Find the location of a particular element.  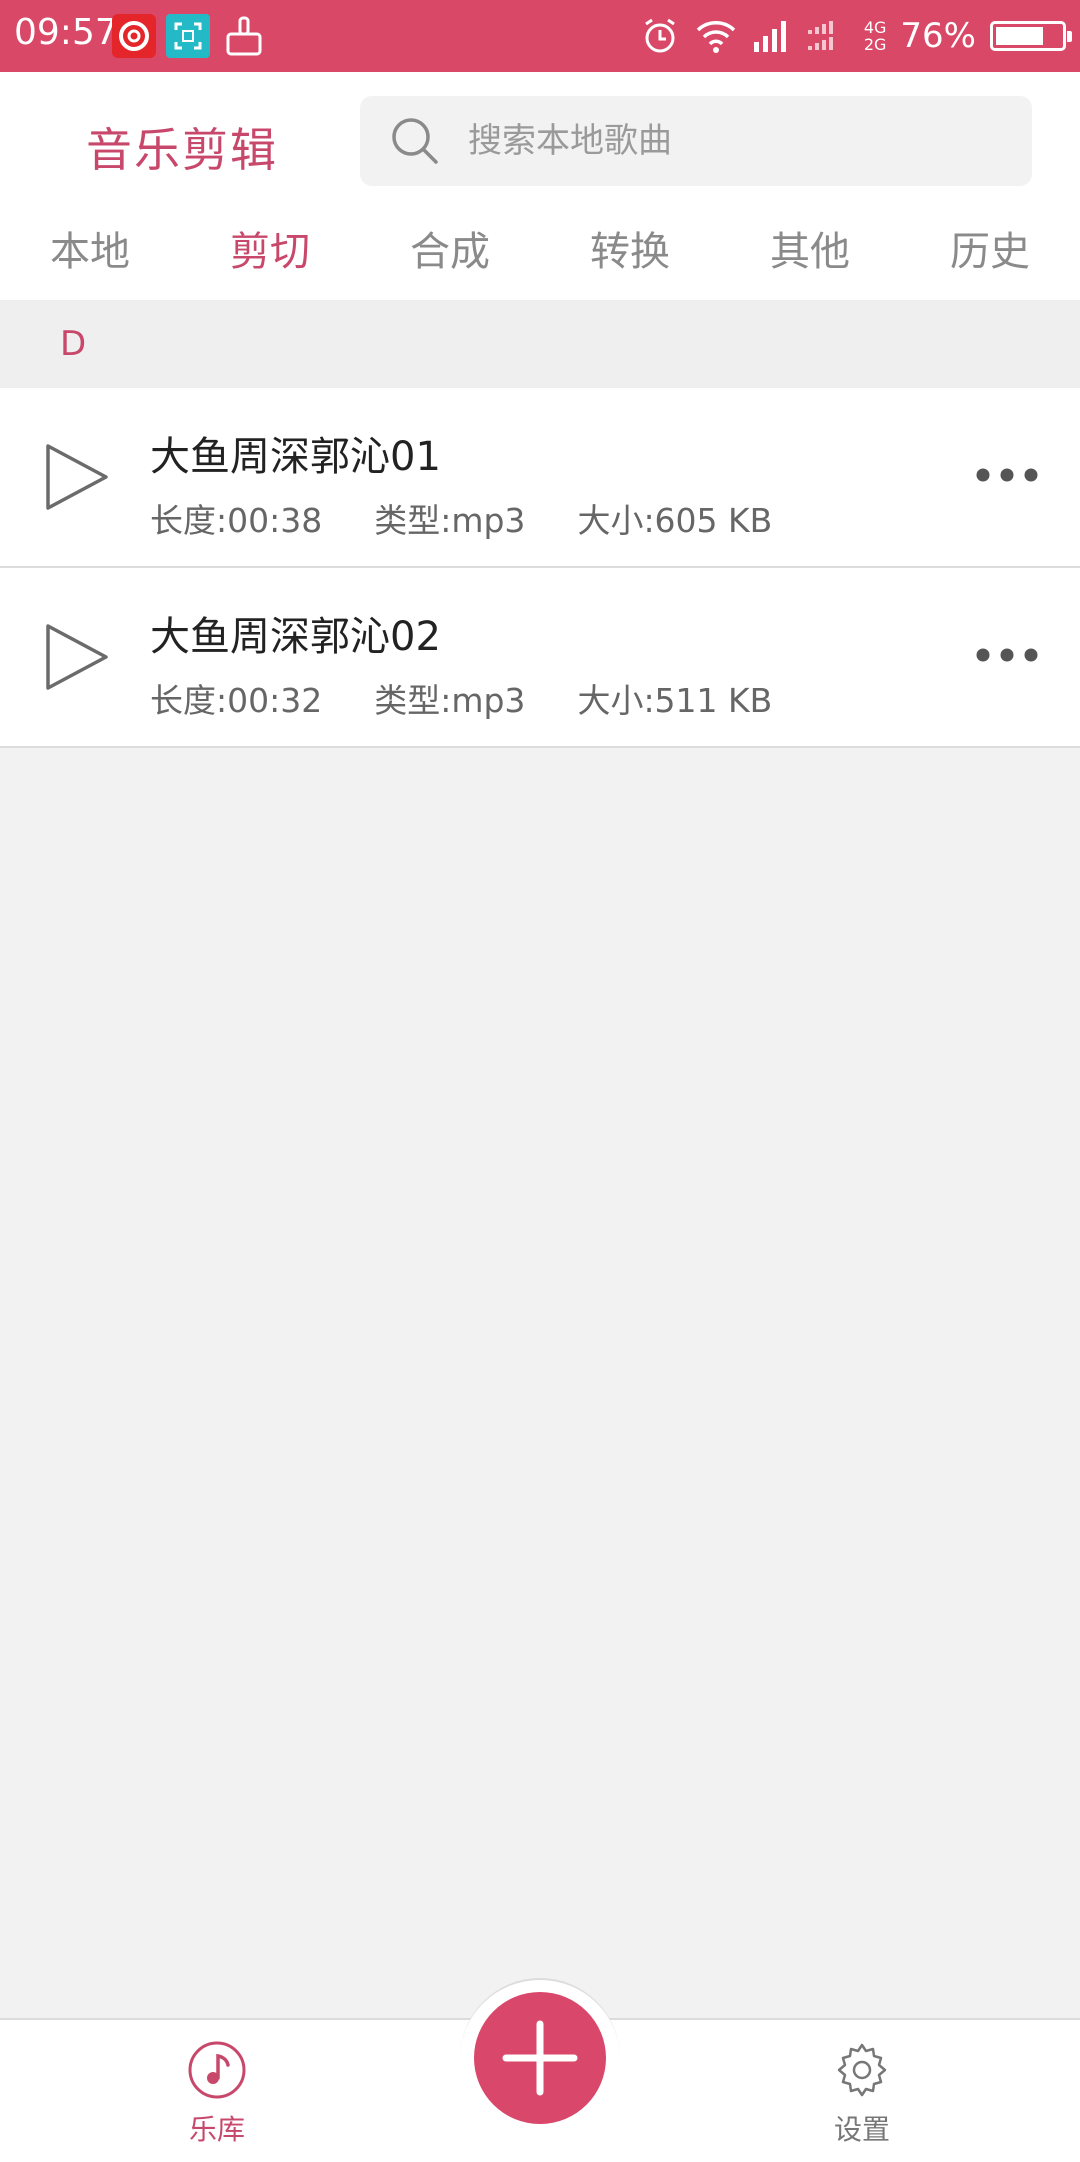

network-bottom-label: 2G is located at coordinates (875, 44).